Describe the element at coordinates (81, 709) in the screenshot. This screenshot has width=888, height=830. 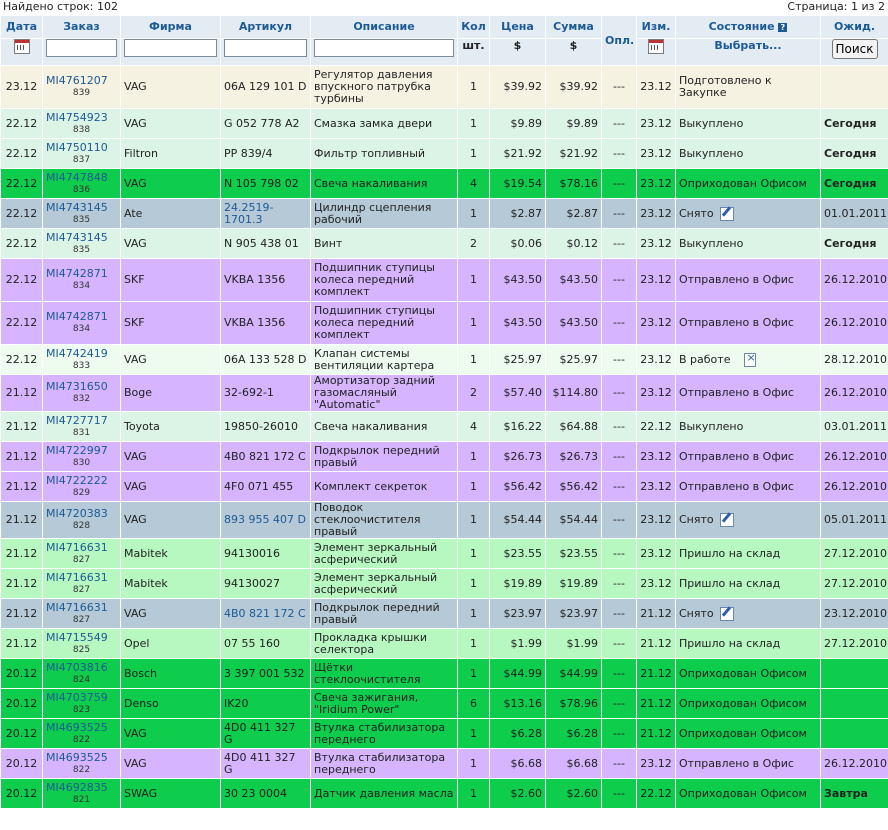
I see `order-number: 823` at that location.